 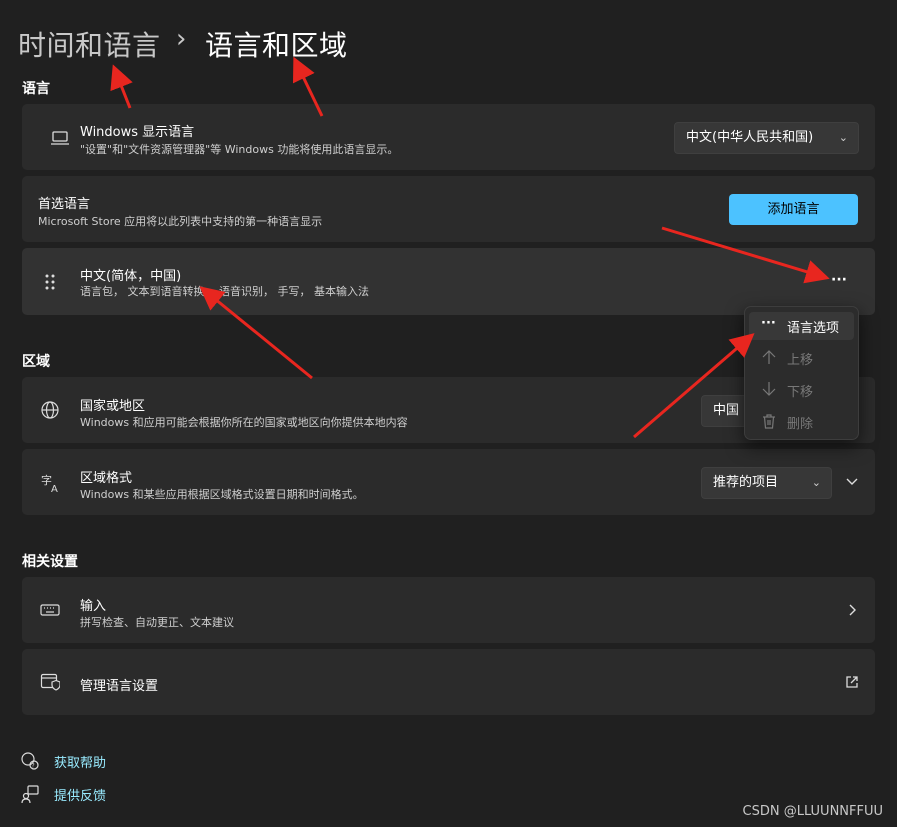 What do you see at coordinates (308, 86) in the screenshot?
I see `annotation-arrow-title` at bounding box center [308, 86].